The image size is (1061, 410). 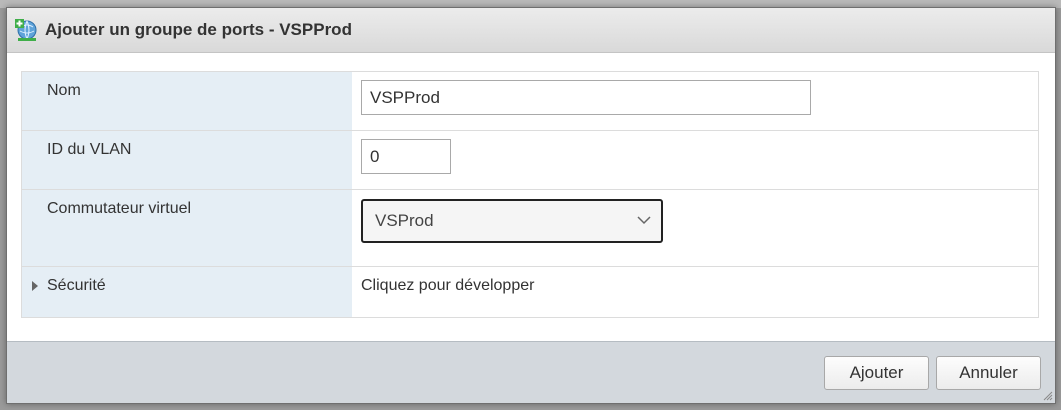 I want to click on form-row-name: Nom VSPProd, so click(x=530, y=101).